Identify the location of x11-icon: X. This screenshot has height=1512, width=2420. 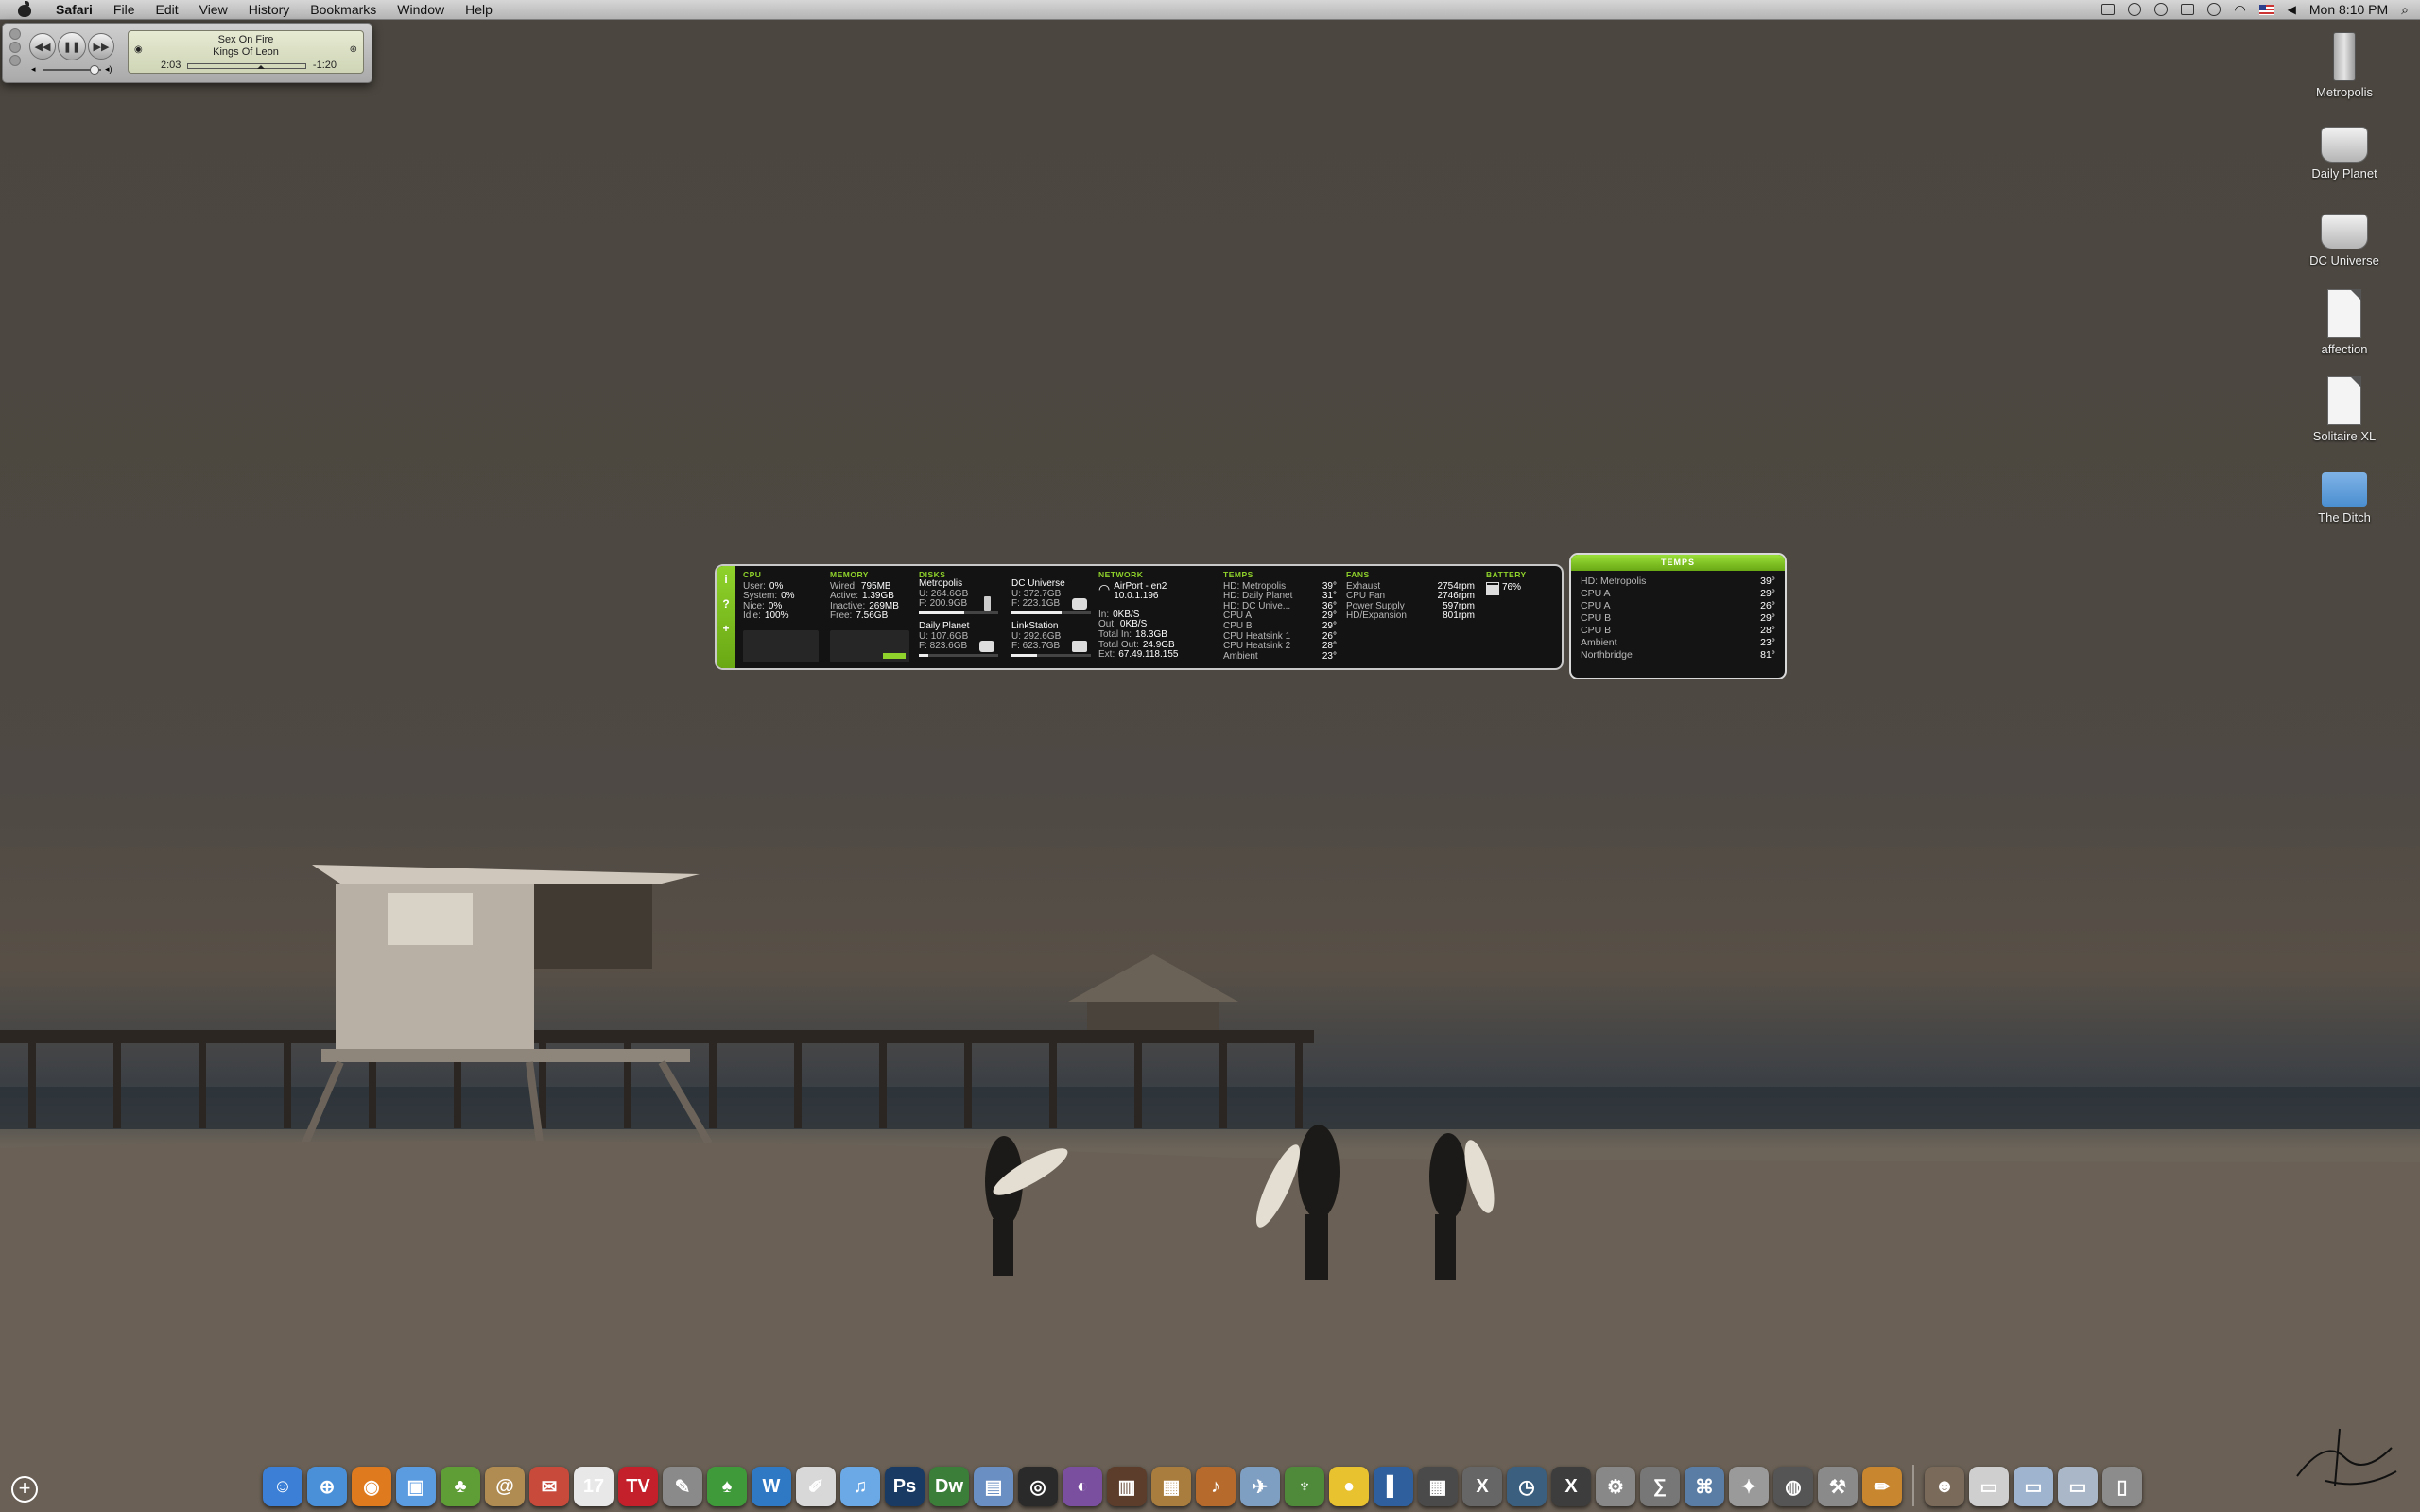
(1482, 1486).